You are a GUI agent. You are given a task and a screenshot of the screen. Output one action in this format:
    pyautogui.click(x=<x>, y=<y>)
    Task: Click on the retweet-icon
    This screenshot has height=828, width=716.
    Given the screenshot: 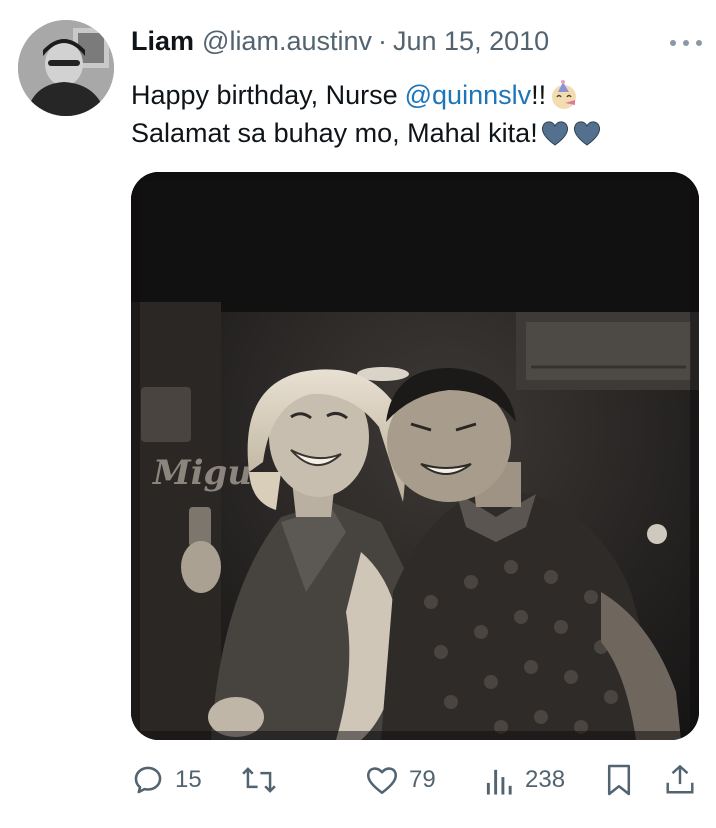 What is the action you would take?
    pyautogui.click(x=259, y=780)
    